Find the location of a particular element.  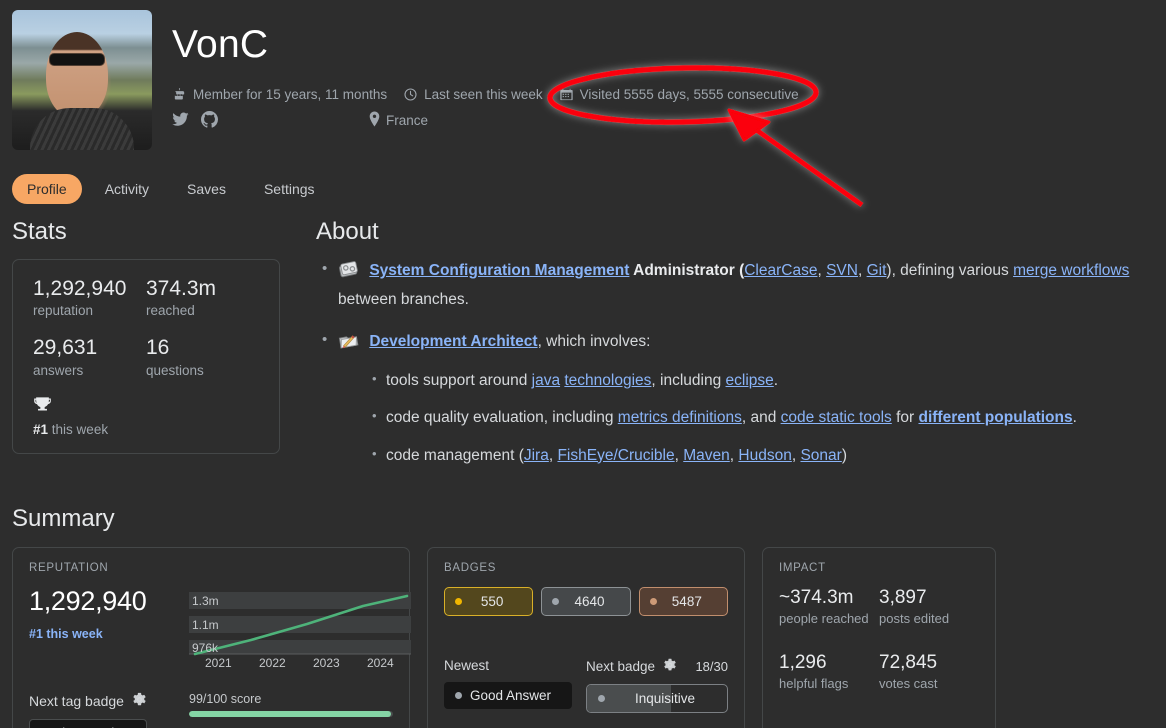

avatar-torso is located at coordinates (82, 129).